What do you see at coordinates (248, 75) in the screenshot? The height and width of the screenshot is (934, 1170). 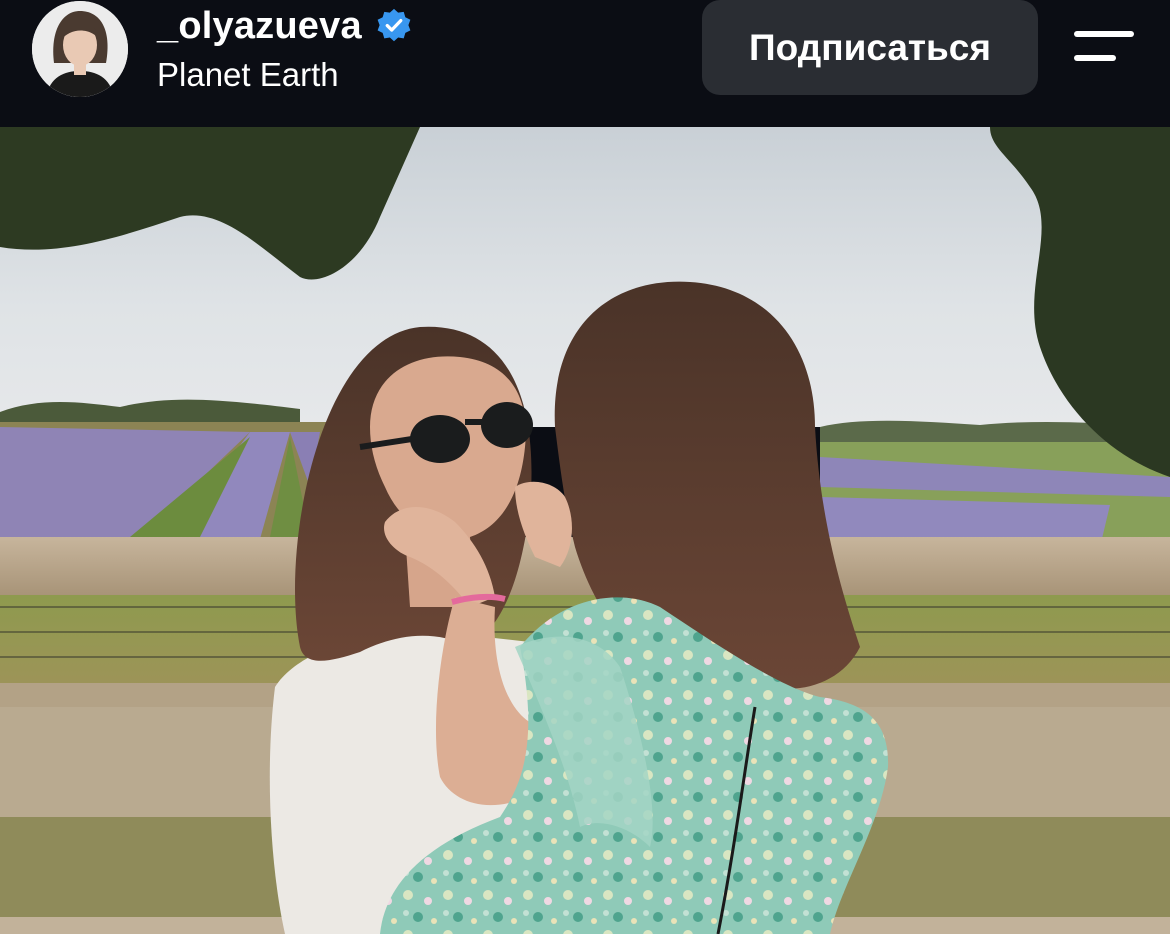 I see `post-location: Planet Earth` at bounding box center [248, 75].